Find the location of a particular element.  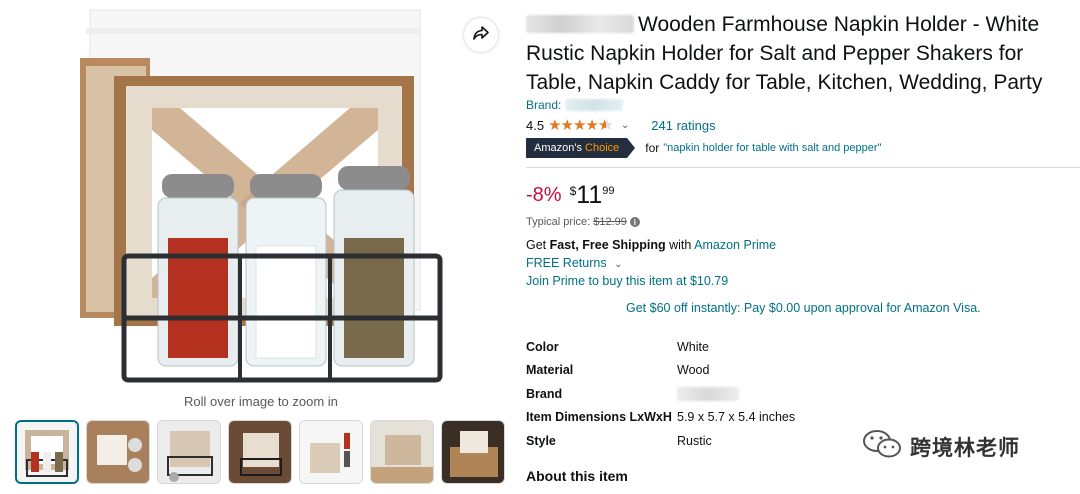

spec-row-brand: Brand is located at coordinates (660, 394).